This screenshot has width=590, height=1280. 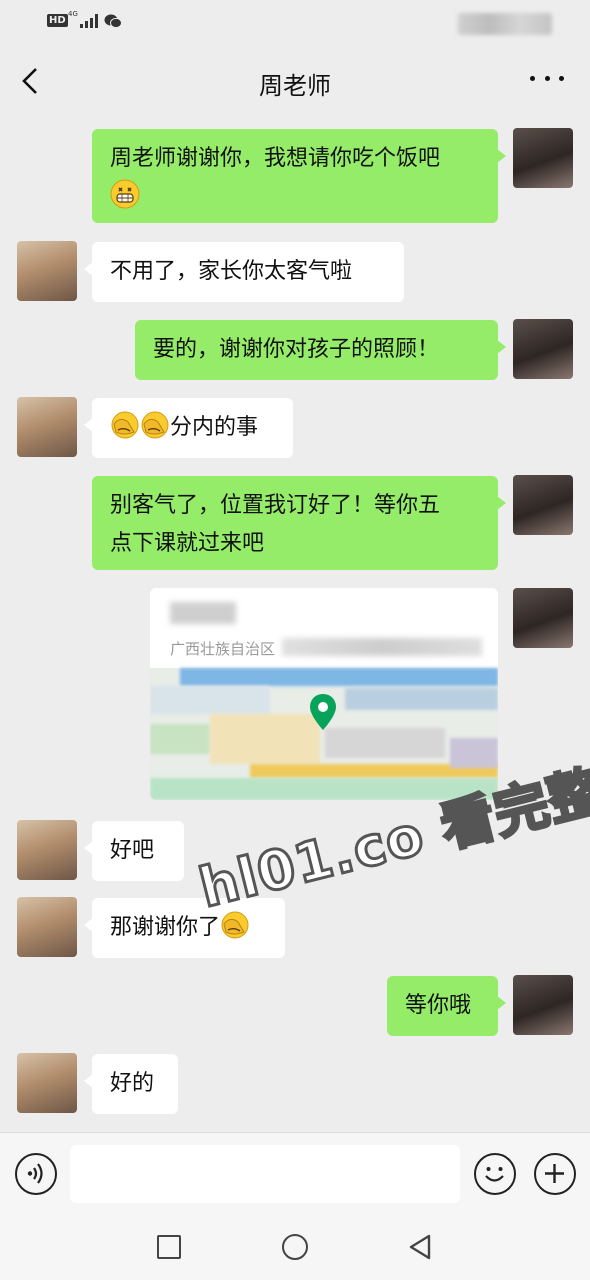 I want to click on location-card: 广西壮族自治区, so click(x=324, y=694).